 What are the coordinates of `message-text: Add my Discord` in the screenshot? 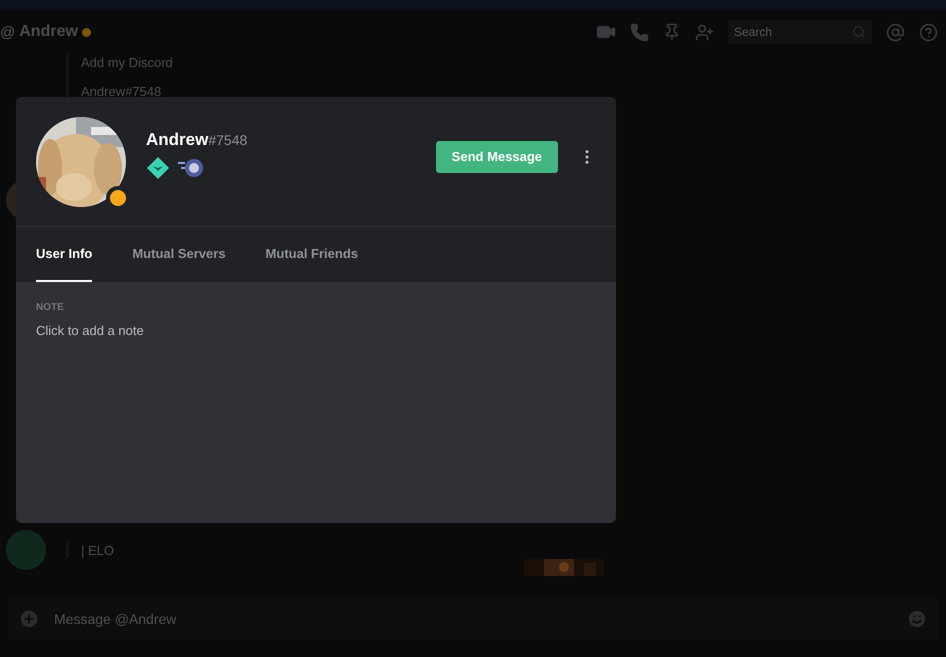 It's located at (127, 62).